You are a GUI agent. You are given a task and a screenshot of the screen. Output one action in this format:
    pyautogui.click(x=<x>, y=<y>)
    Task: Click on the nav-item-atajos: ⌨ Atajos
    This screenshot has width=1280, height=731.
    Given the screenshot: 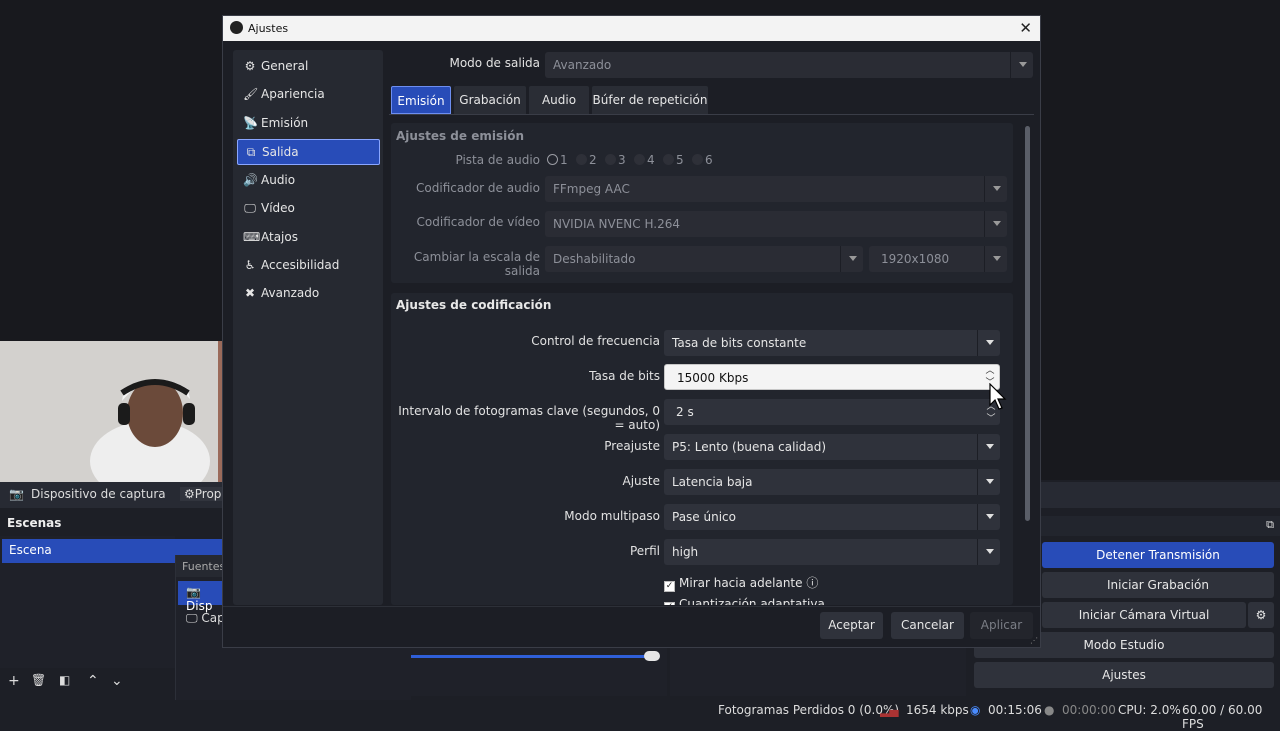 What is the action you would take?
    pyautogui.click(x=308, y=238)
    